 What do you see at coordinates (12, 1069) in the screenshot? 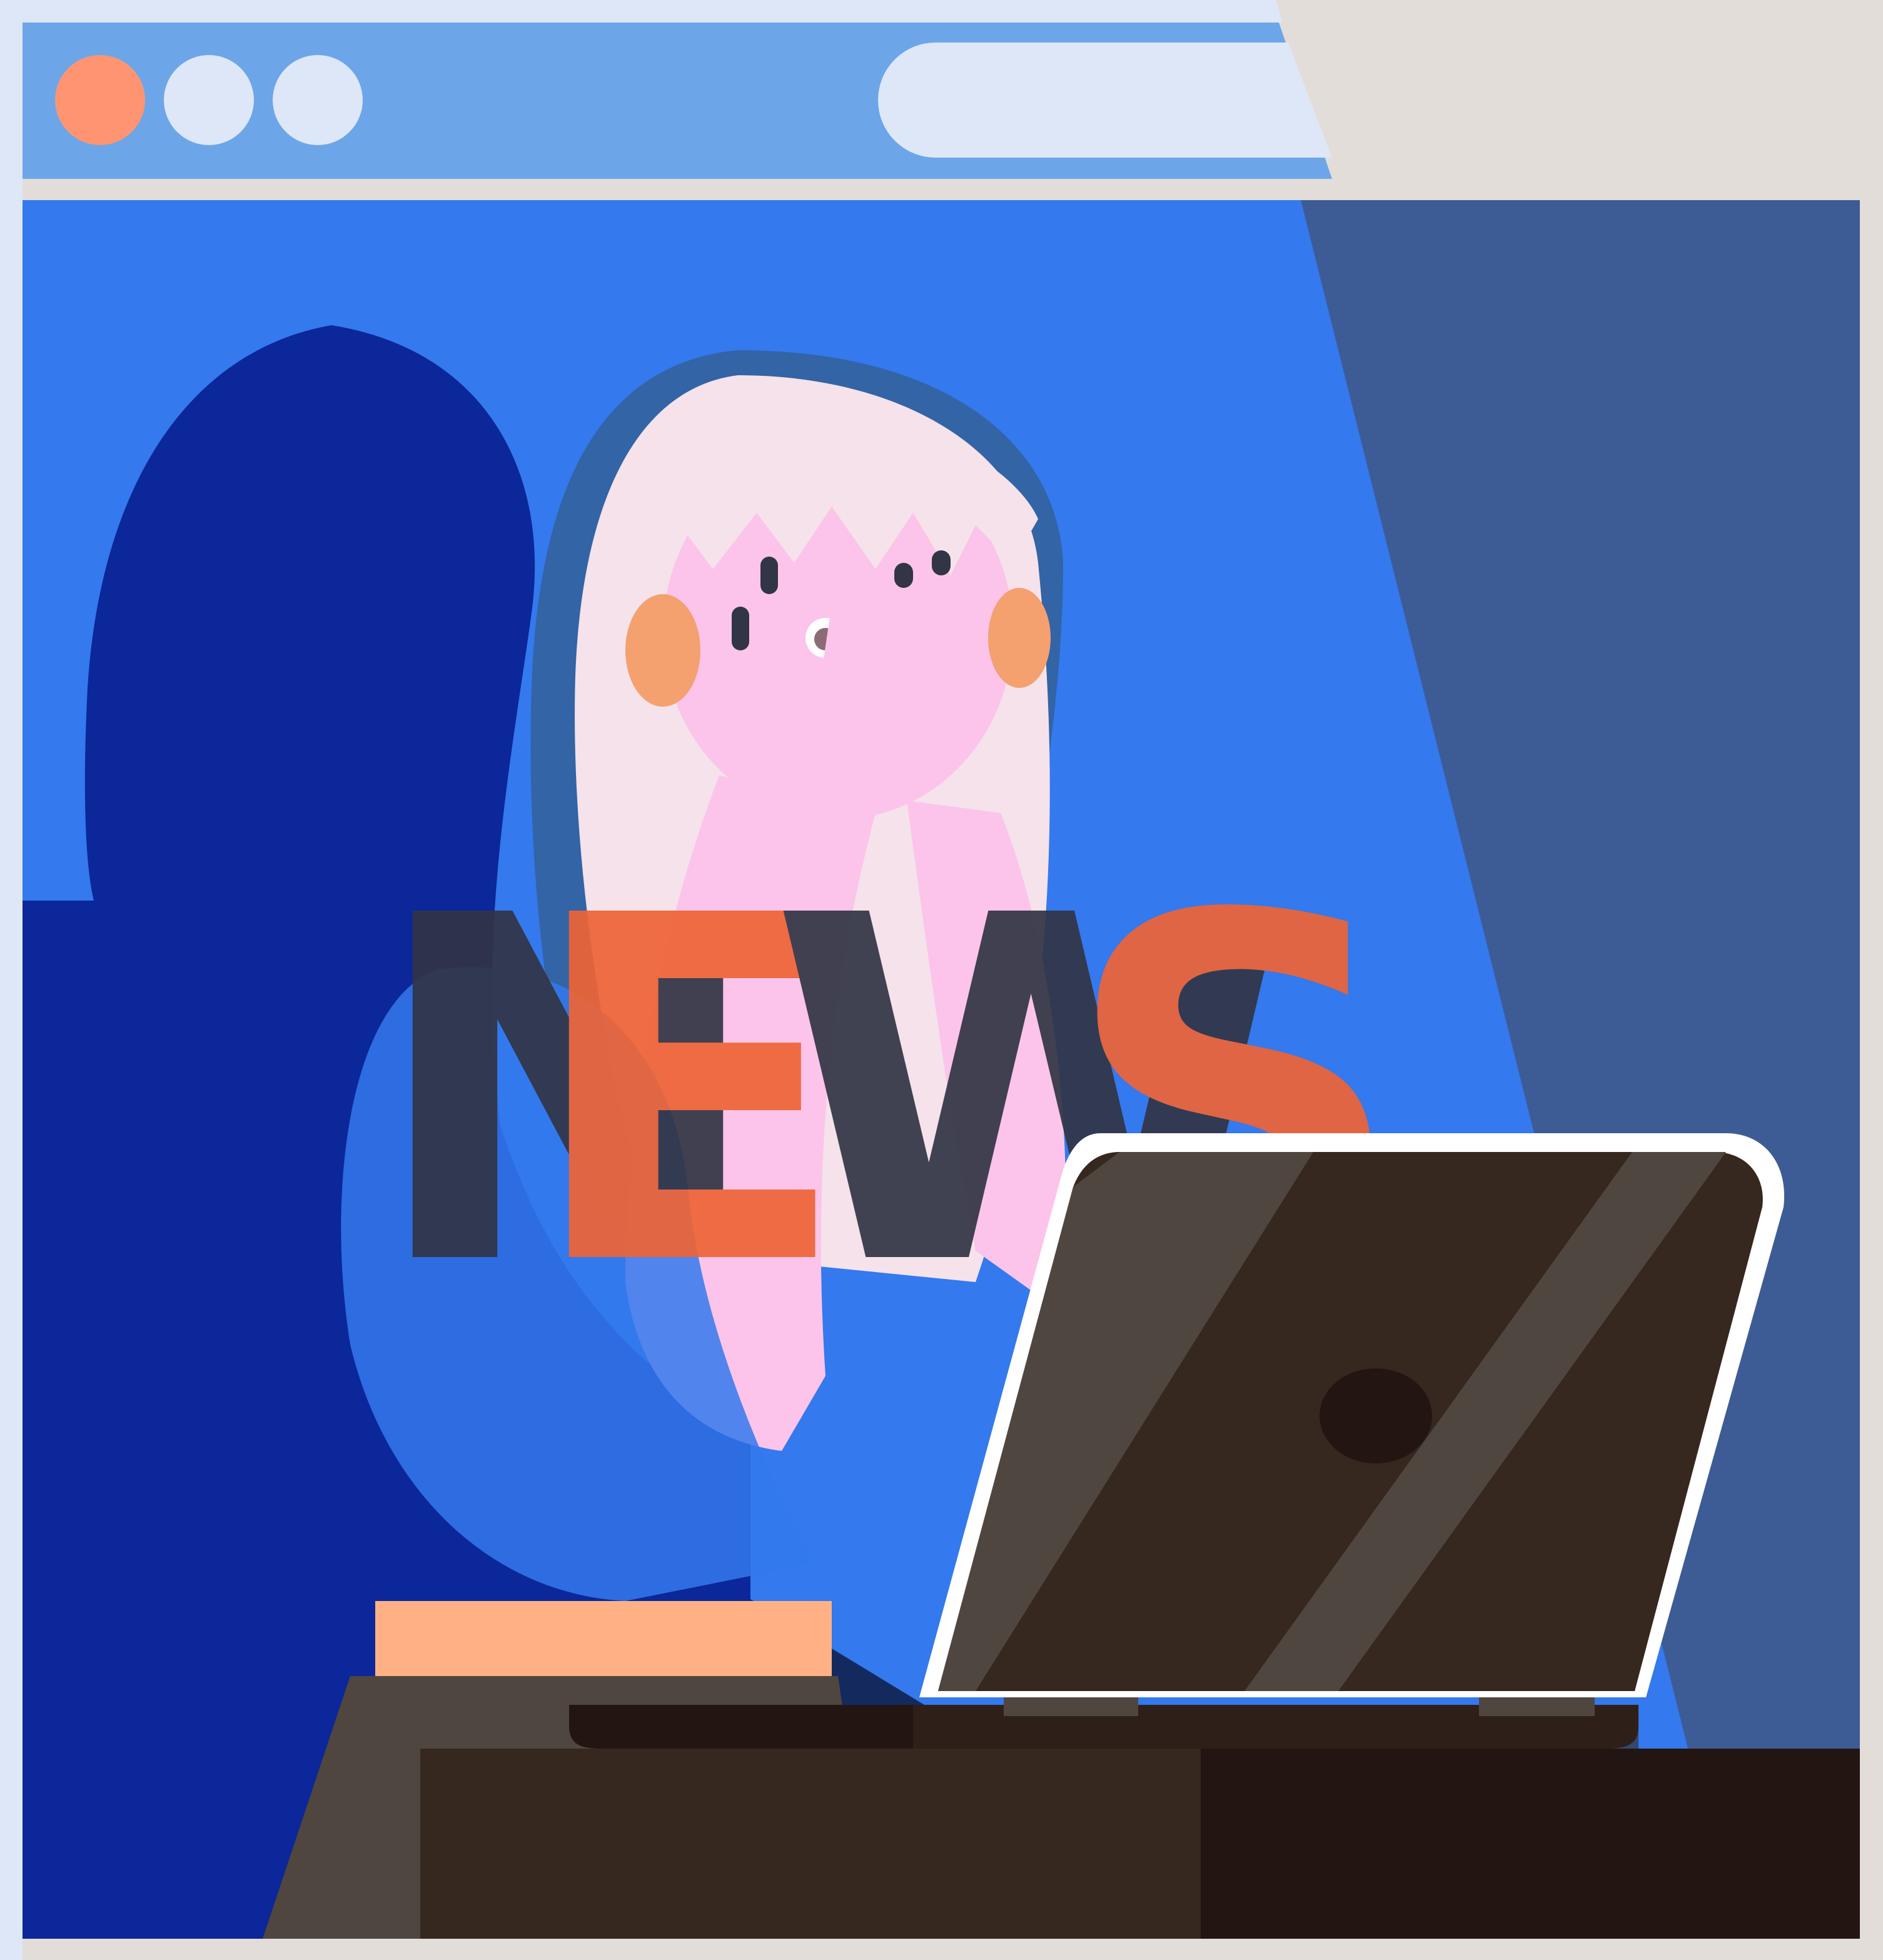
I see `frame-left-edge` at bounding box center [12, 1069].